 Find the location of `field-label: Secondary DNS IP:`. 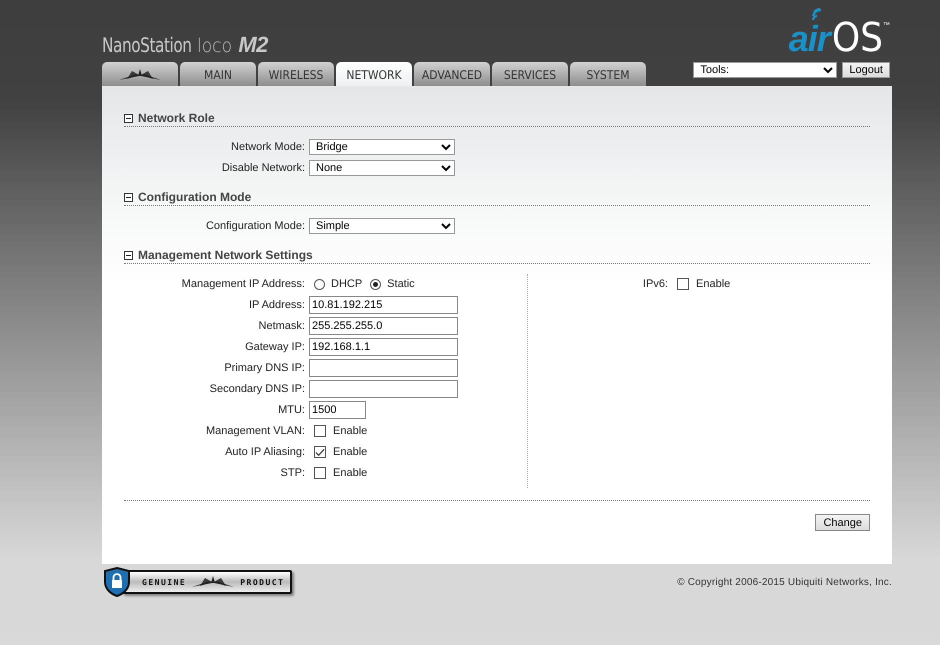

field-label: Secondary DNS IP: is located at coordinates (257, 389).